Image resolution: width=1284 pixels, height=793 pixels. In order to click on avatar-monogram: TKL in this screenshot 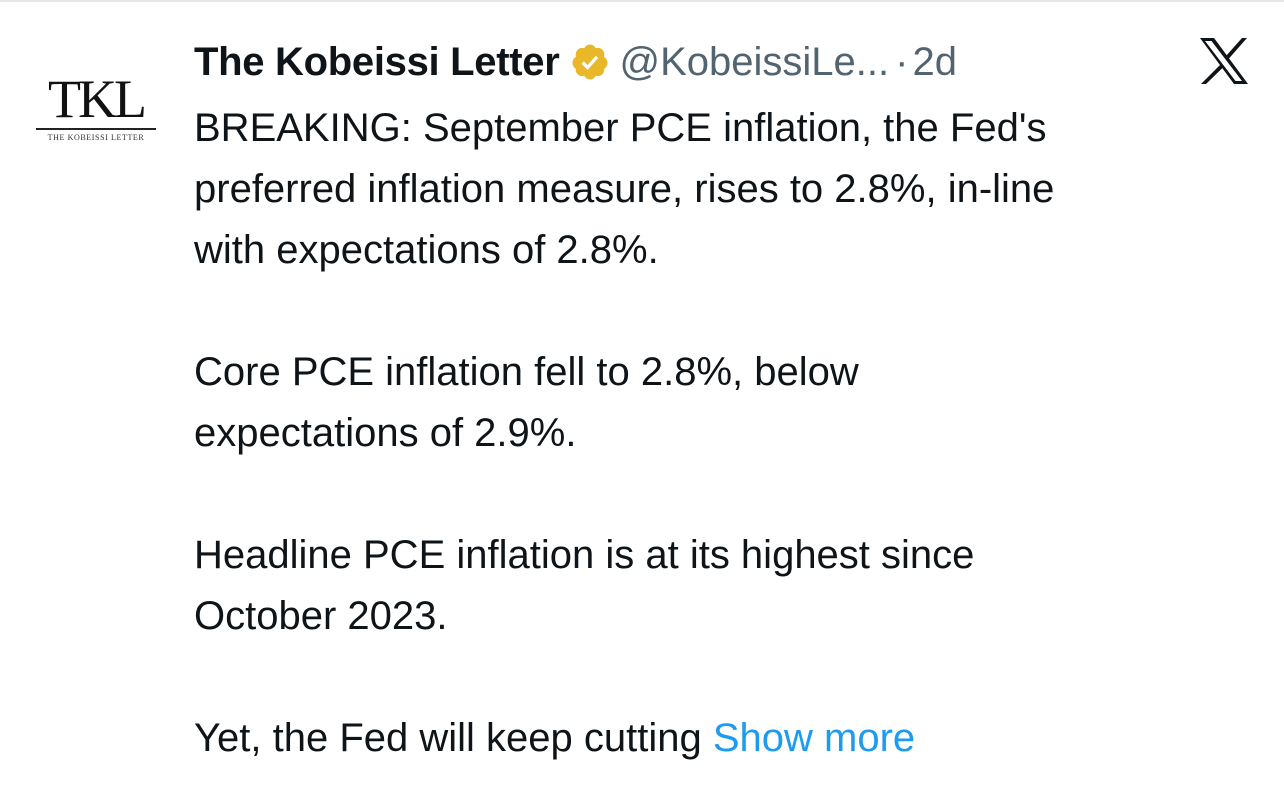, I will do `click(97, 99)`.